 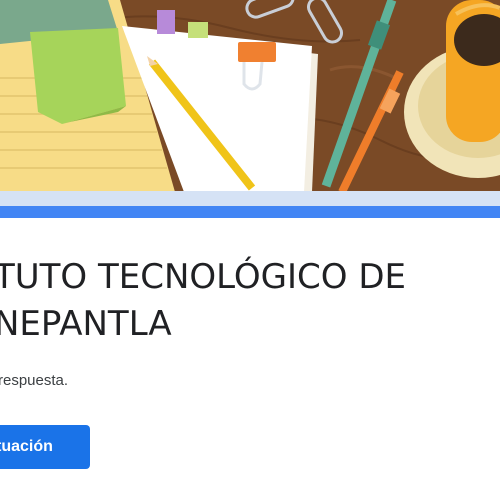 I want to click on form-title-line1: TUTO TECNOLÓGICO DE, so click(x=203, y=277).